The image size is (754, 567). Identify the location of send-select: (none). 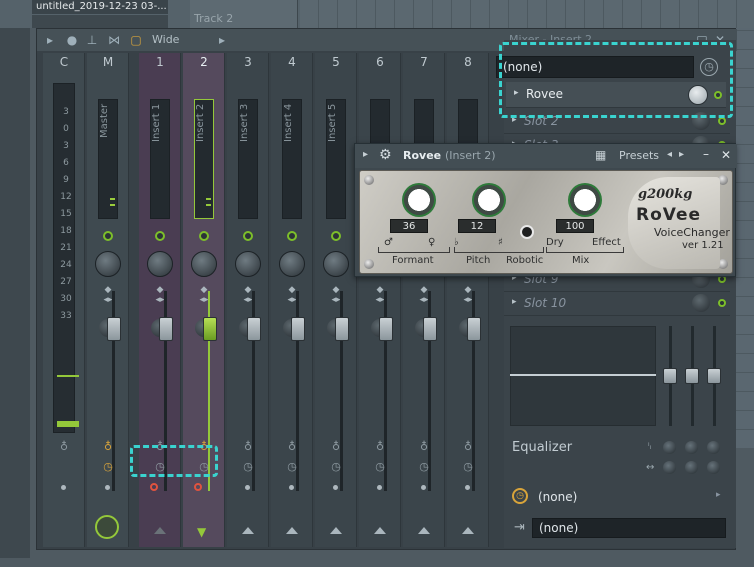
(557, 497).